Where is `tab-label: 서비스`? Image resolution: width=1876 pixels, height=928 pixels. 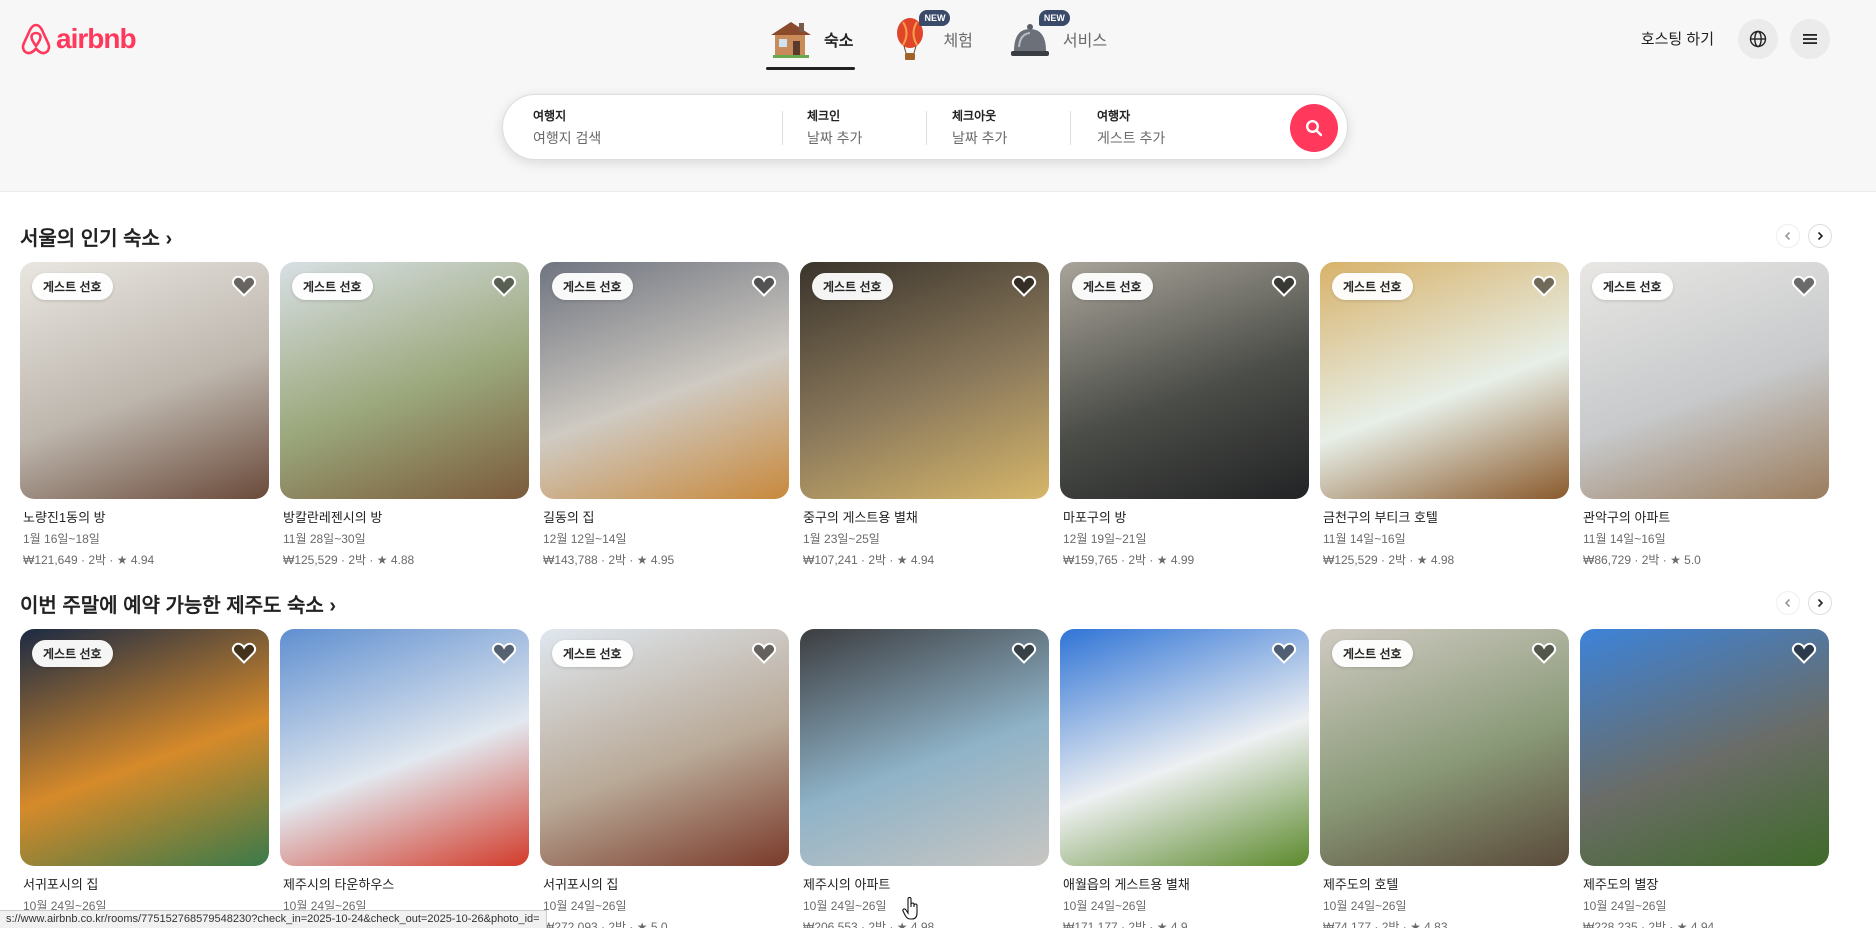
tab-label: 서비스 is located at coordinates (1085, 41).